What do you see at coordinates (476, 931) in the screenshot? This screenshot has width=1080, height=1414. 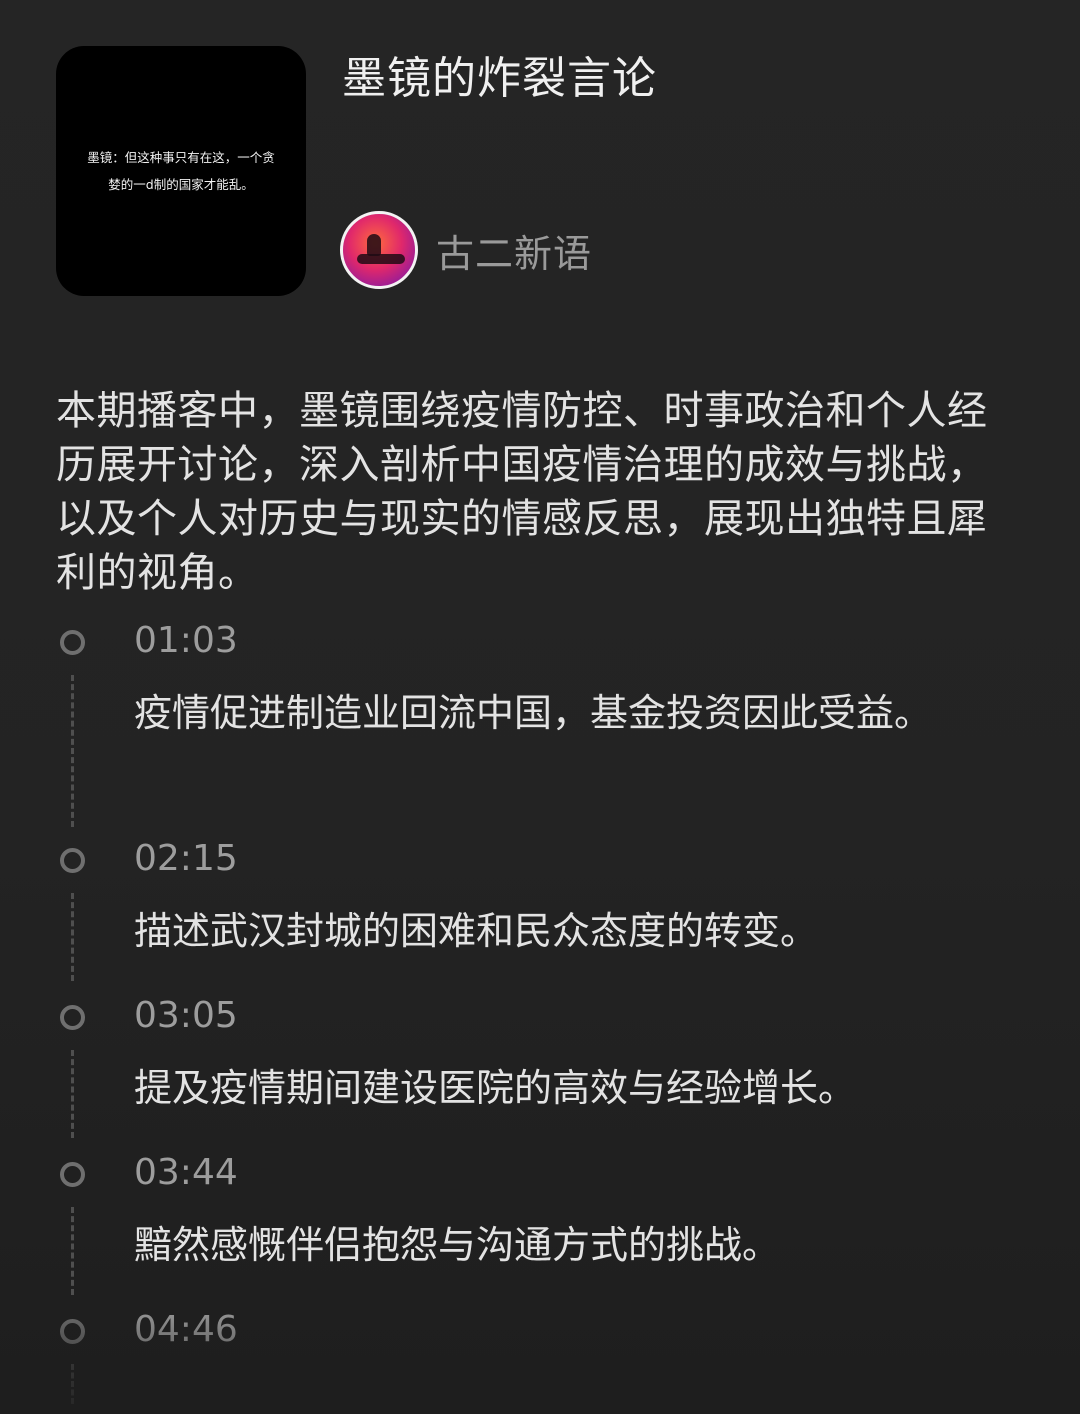 I see `chapter-summary: 描述武汉封城的困难和民众态度的转变。` at bounding box center [476, 931].